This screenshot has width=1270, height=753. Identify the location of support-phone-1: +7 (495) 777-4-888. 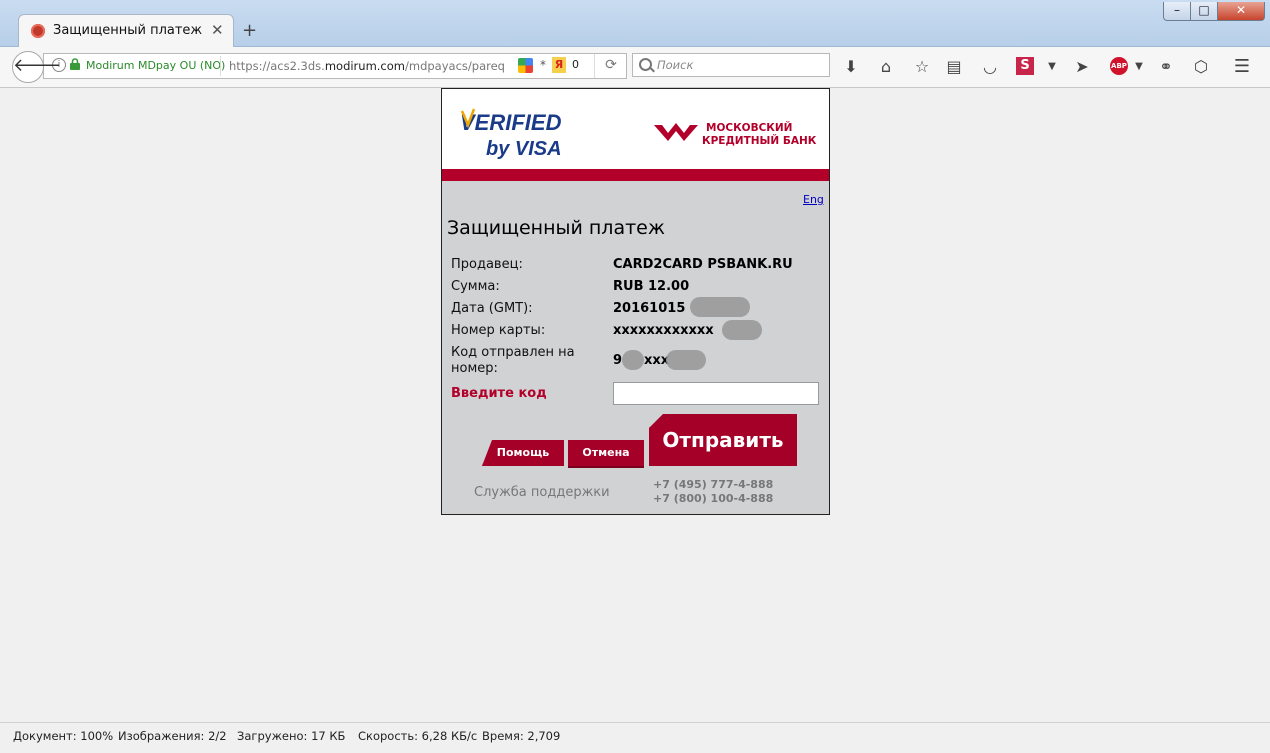
(713, 484).